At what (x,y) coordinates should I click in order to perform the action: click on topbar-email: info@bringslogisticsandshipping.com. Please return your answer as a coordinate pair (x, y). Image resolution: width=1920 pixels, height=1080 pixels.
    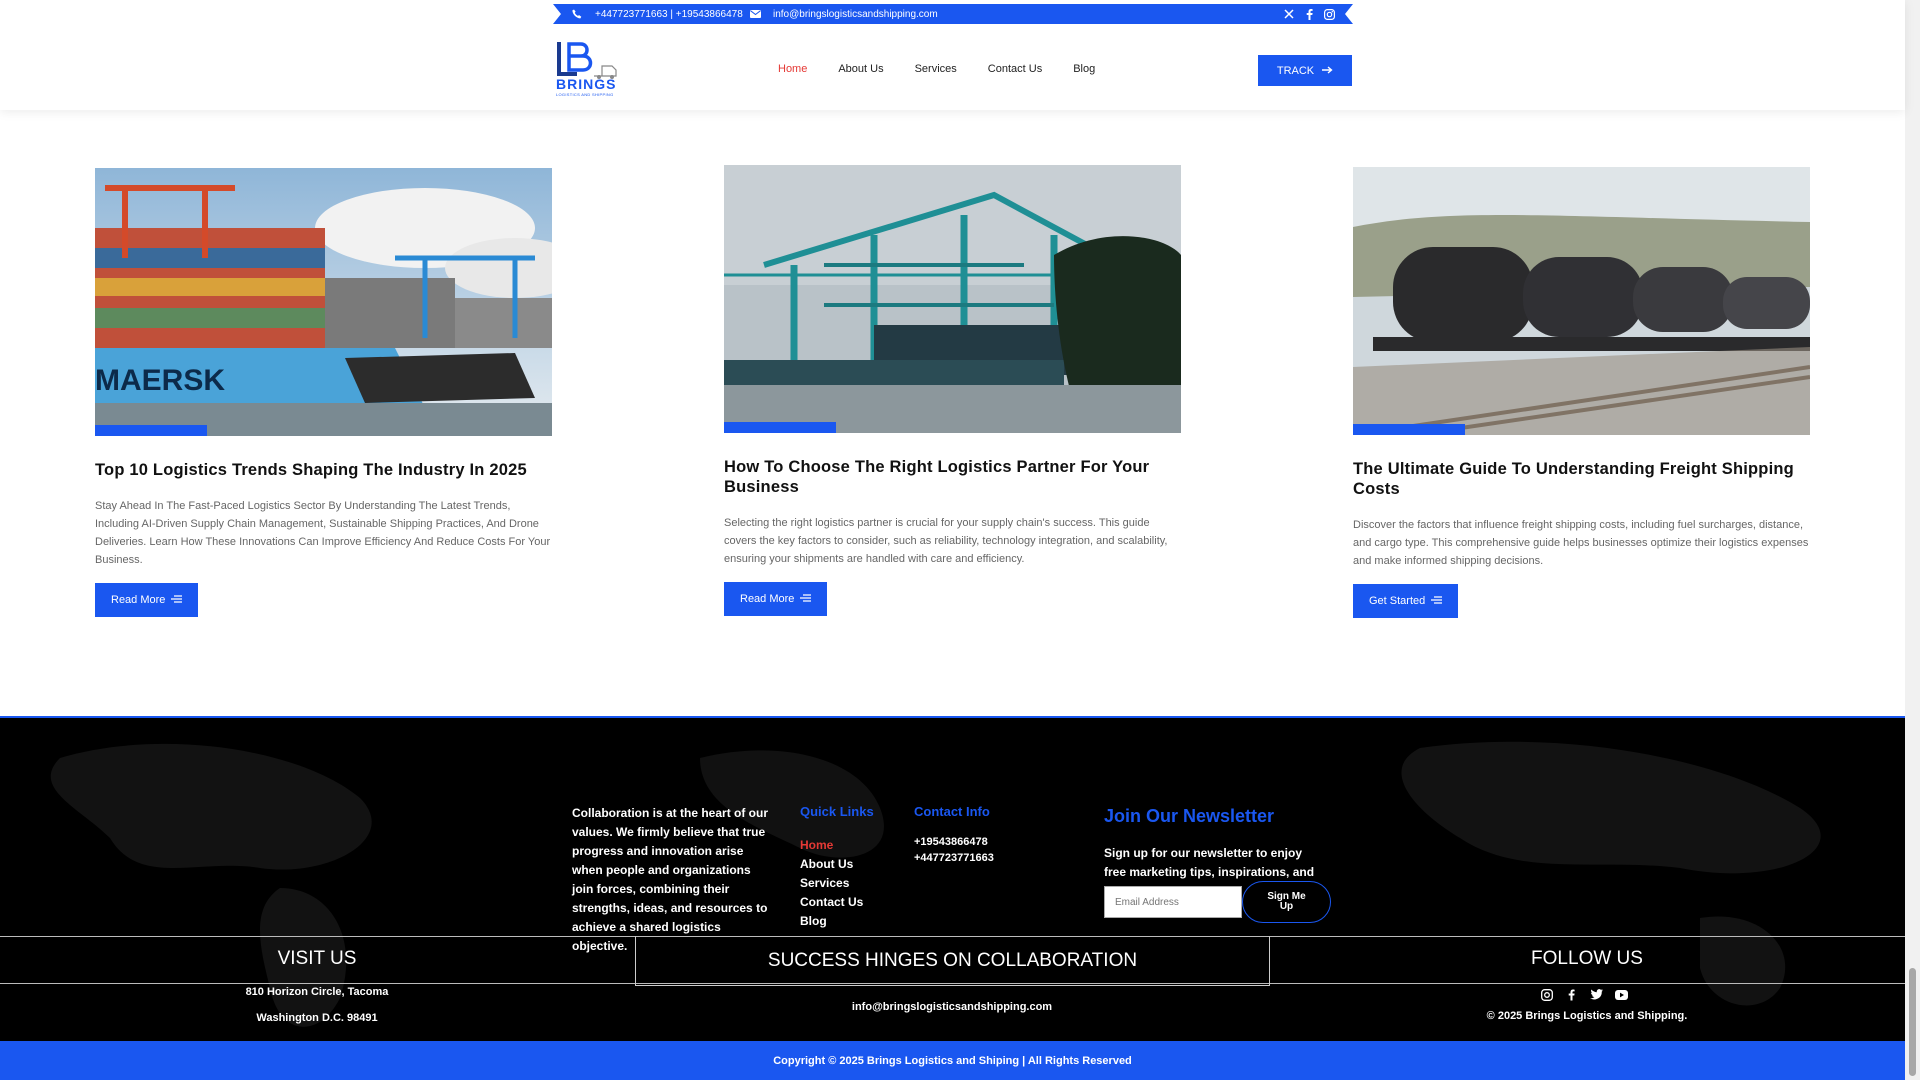
    Looking at the image, I should click on (843, 14).